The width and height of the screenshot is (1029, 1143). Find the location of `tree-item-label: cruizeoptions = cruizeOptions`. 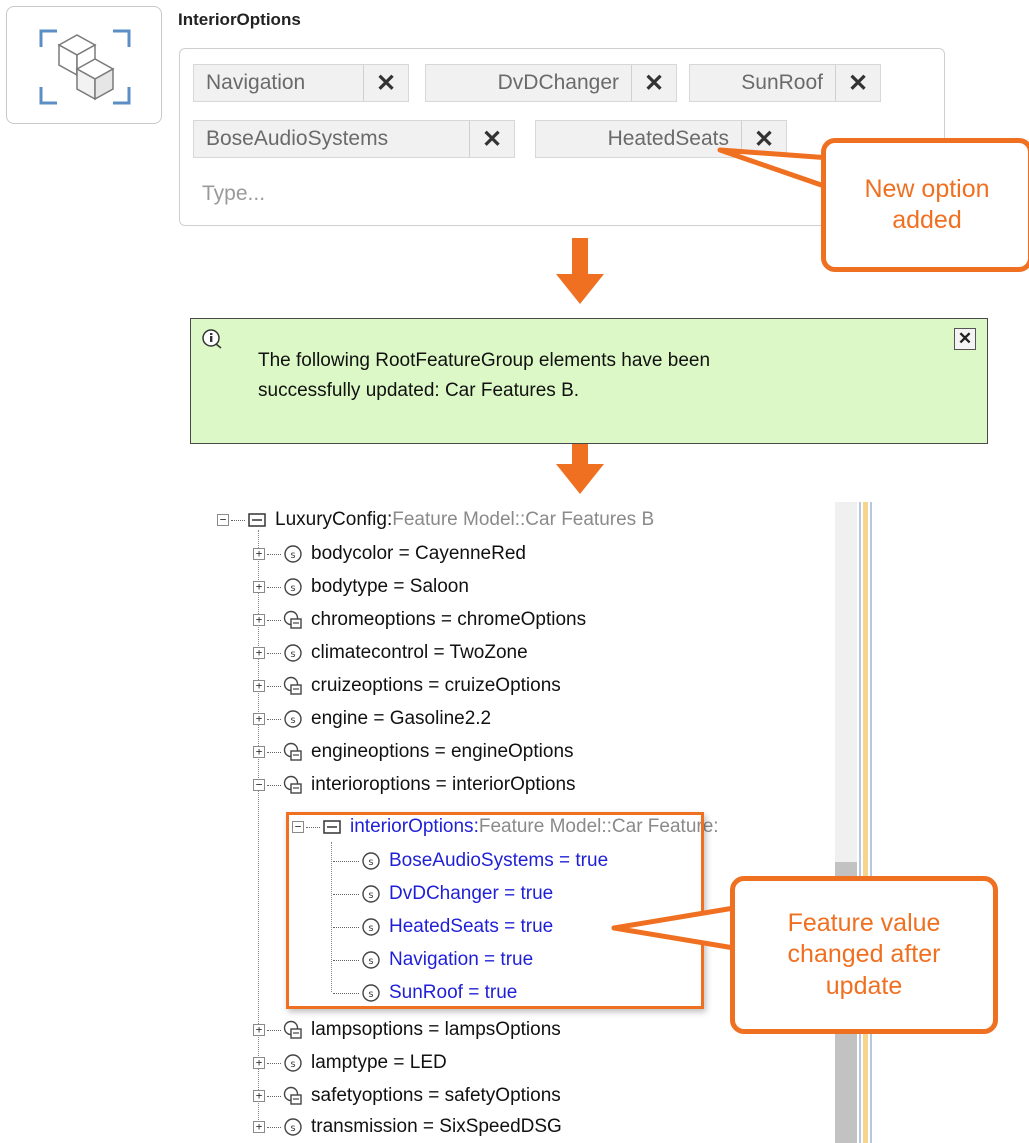

tree-item-label: cruizeoptions = cruizeOptions is located at coordinates (436, 685).